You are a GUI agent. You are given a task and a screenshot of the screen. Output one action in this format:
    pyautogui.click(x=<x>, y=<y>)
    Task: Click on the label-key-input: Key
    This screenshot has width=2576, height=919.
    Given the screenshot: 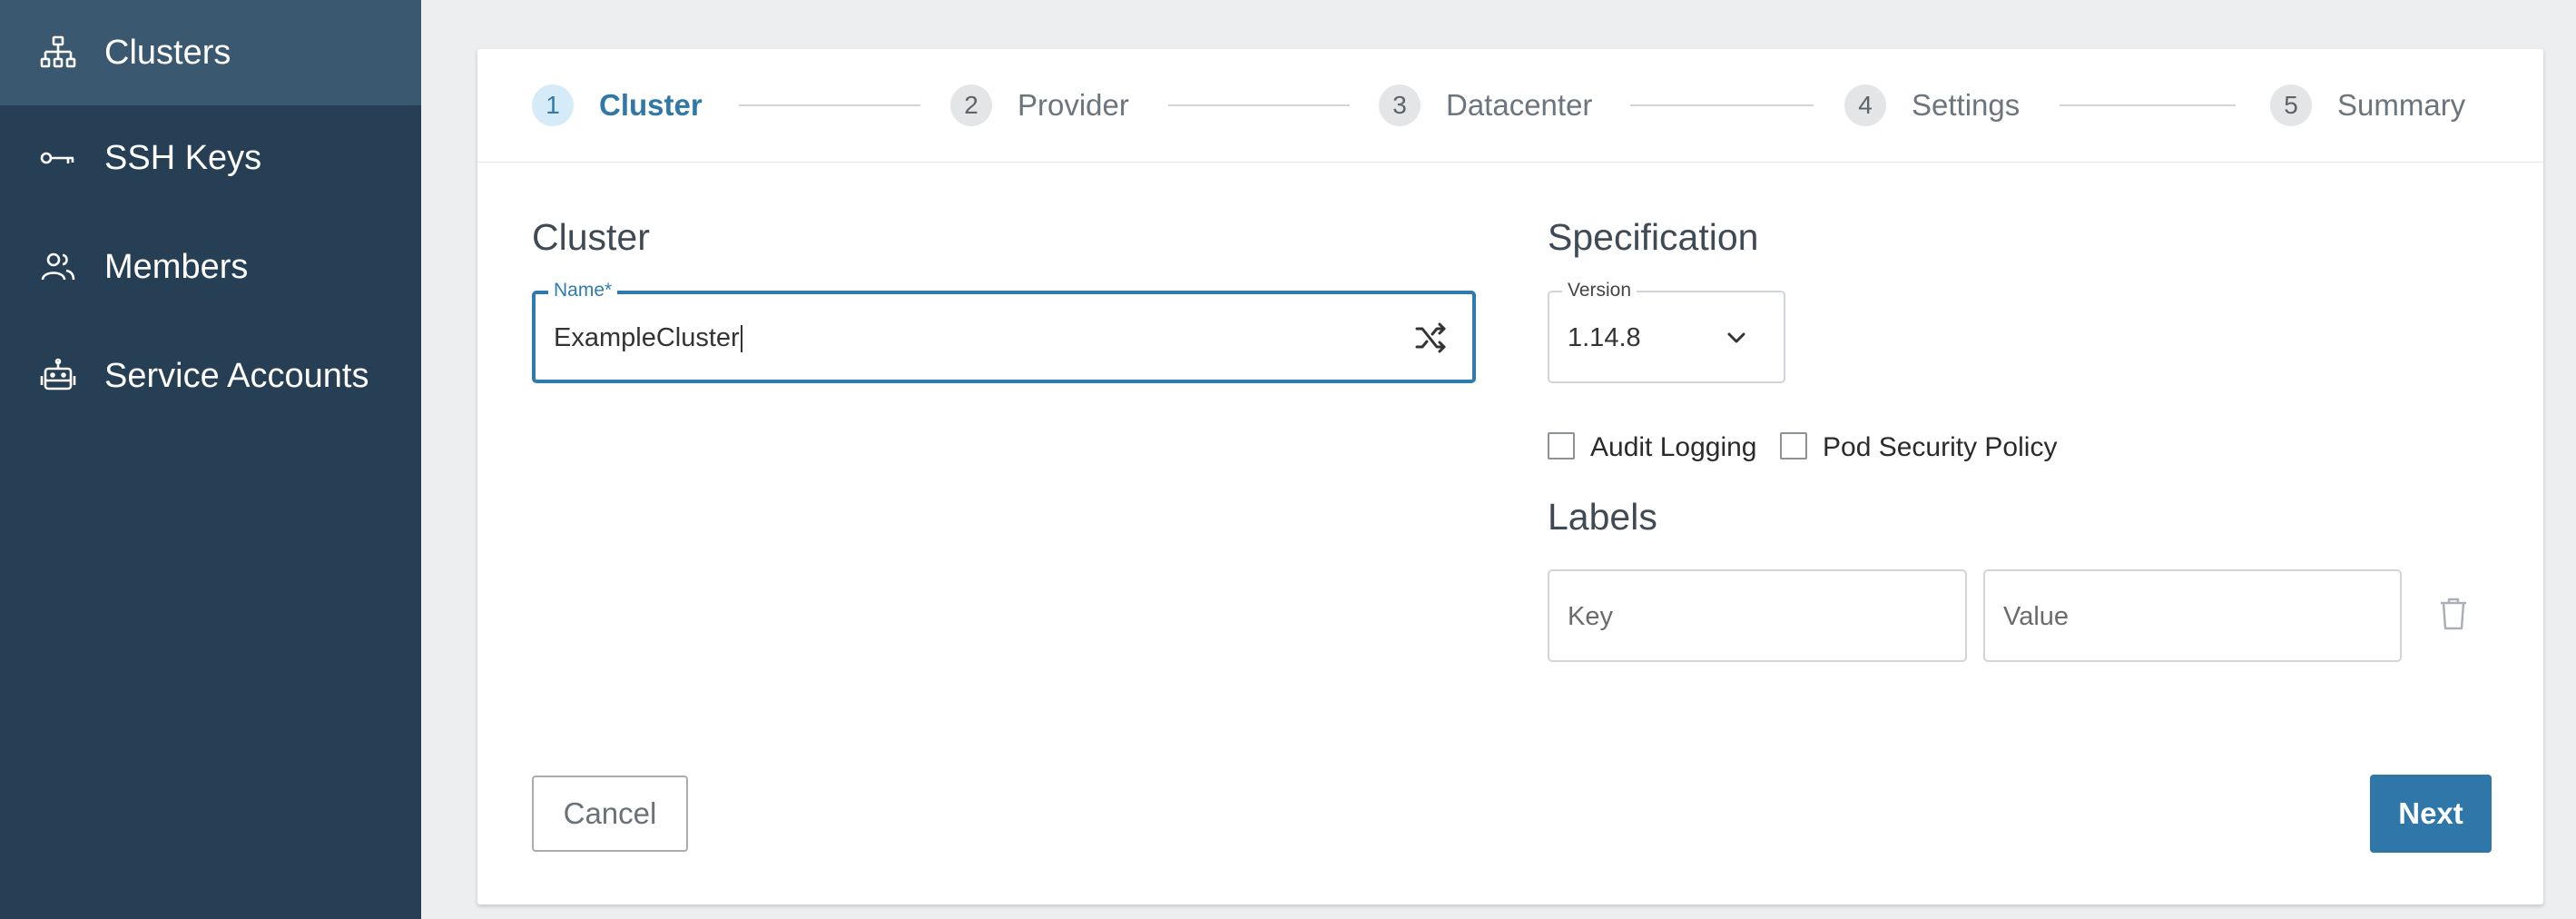 What is the action you would take?
    pyautogui.click(x=1757, y=615)
    